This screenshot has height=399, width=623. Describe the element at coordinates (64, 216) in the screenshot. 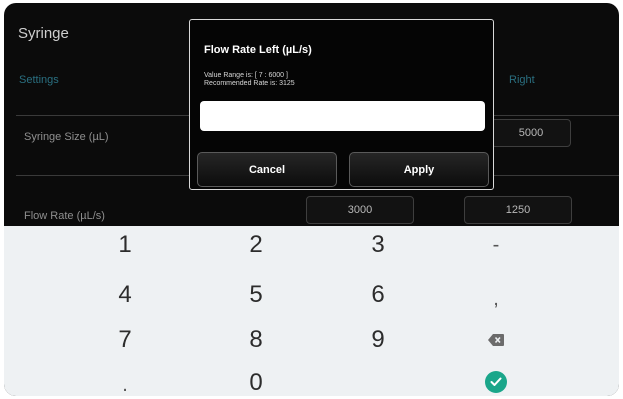

I see `flow-rate-label: Flow Rate (µL/s)` at that location.